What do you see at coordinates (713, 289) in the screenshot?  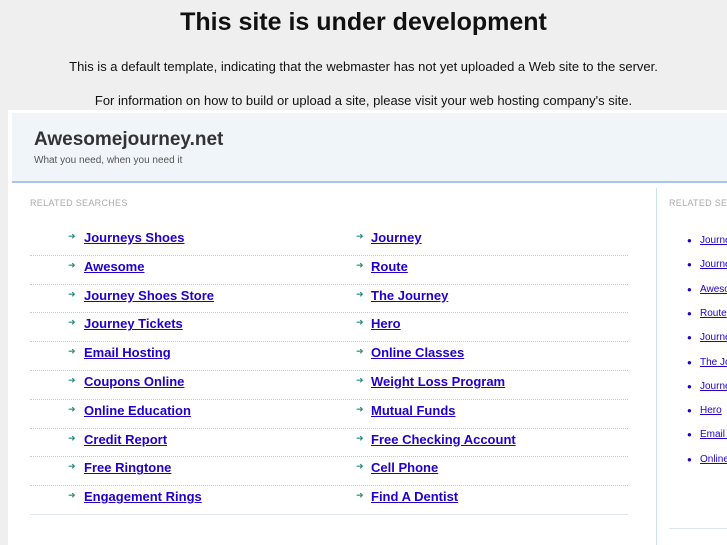 I see `sidebar-link: Awesome` at bounding box center [713, 289].